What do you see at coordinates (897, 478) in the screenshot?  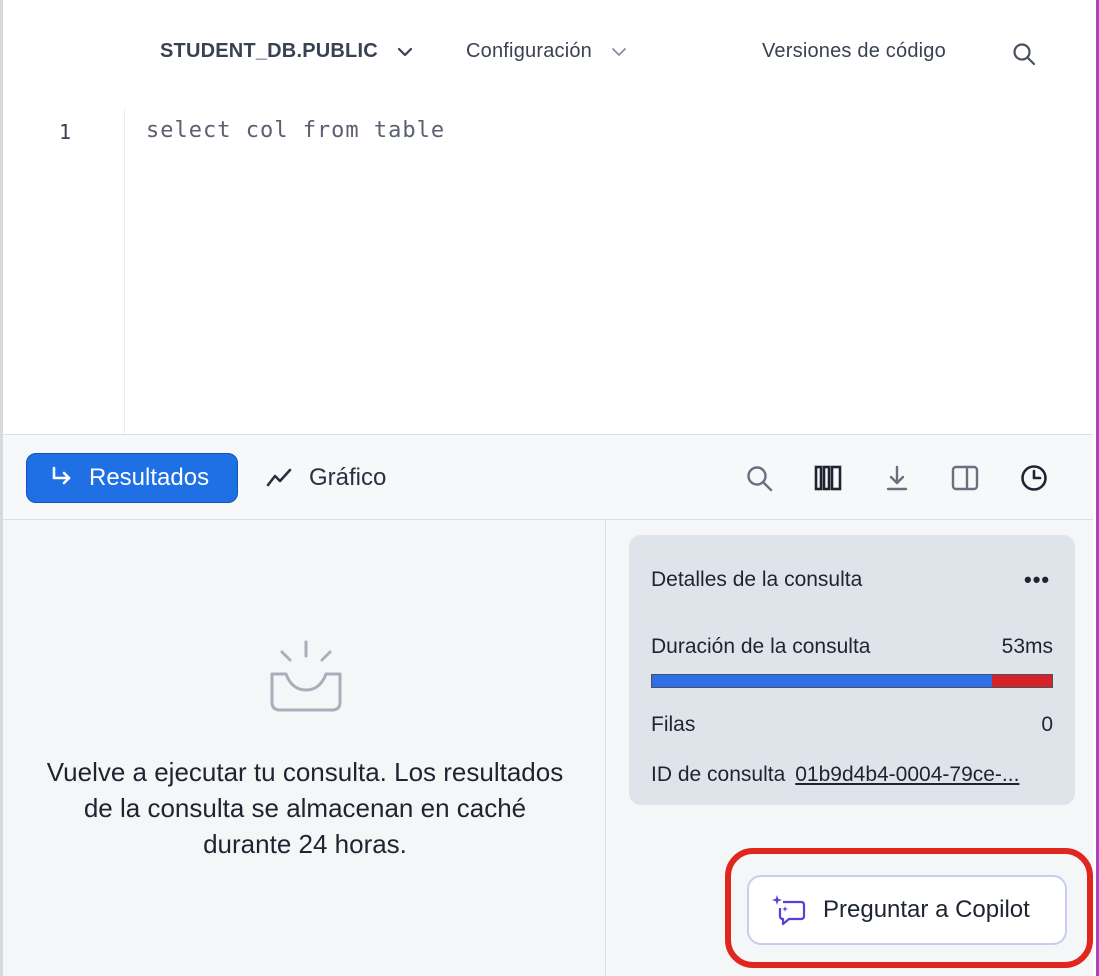 I see `download-icon` at bounding box center [897, 478].